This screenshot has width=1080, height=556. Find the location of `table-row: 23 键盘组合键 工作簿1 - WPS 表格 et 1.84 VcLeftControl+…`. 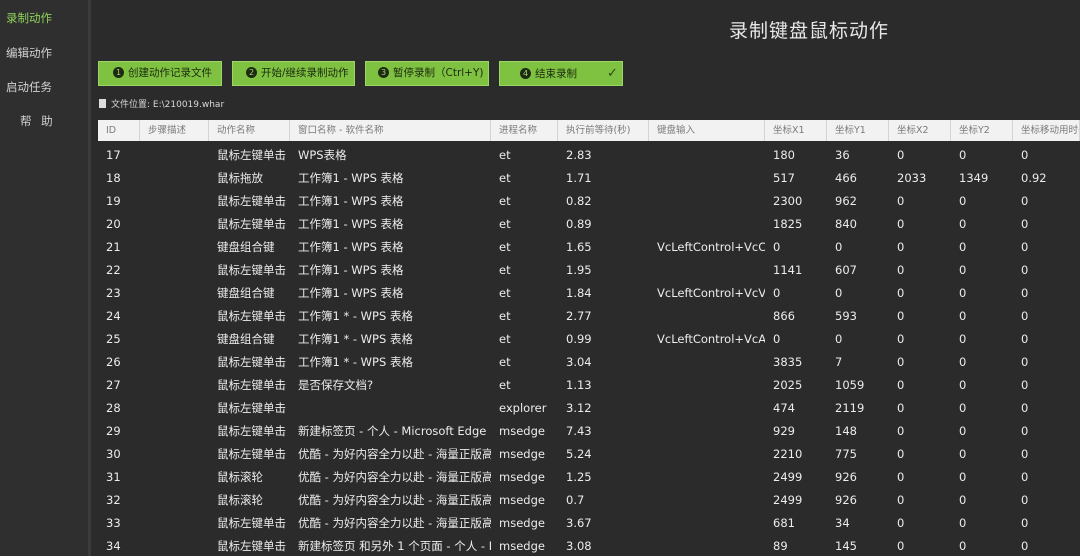

table-row: 23 键盘组合键 工作簿1 - WPS 表格 et 1.84 VcLeftControl+… is located at coordinates (589, 290).